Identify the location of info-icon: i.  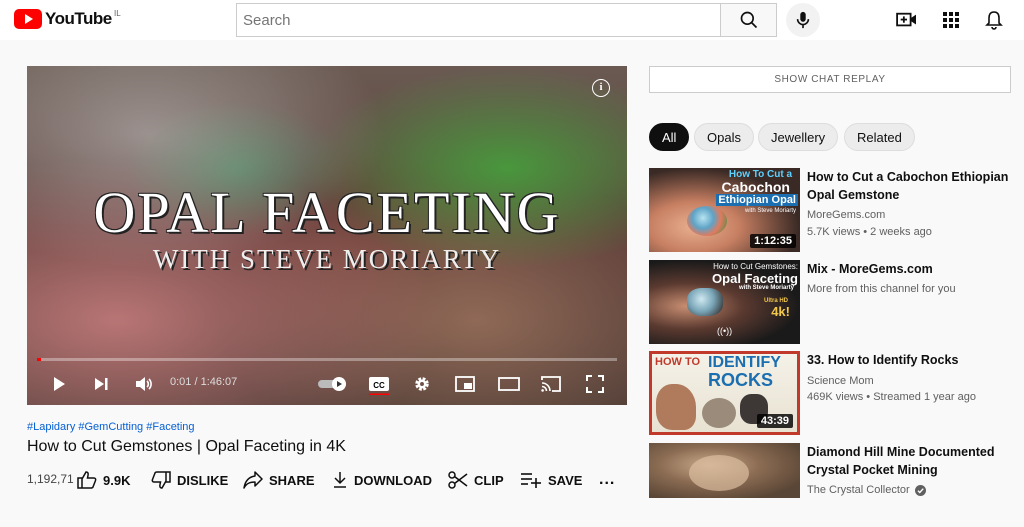
(601, 88).